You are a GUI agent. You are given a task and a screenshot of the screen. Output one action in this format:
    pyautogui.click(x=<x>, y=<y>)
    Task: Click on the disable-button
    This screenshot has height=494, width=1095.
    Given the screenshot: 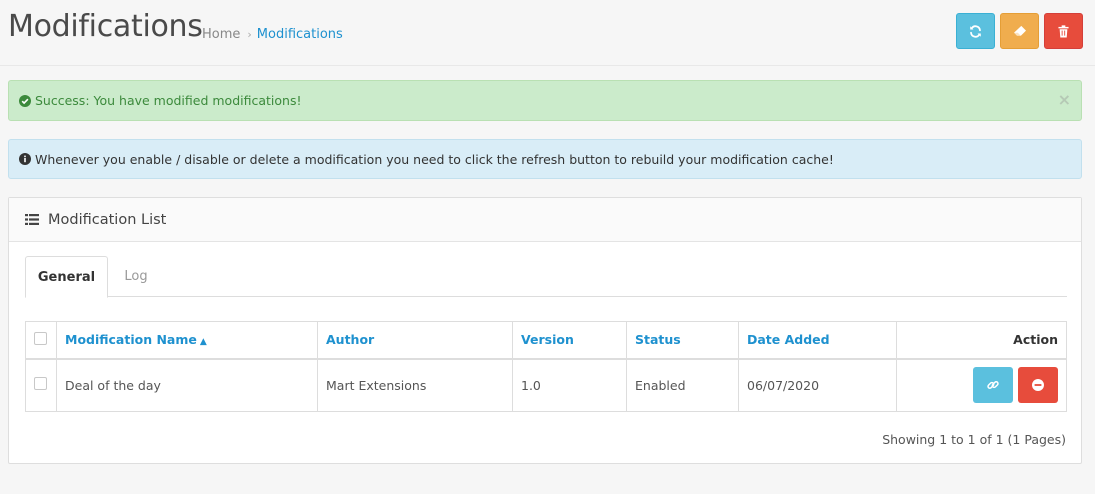 What is the action you would take?
    pyautogui.click(x=1038, y=385)
    